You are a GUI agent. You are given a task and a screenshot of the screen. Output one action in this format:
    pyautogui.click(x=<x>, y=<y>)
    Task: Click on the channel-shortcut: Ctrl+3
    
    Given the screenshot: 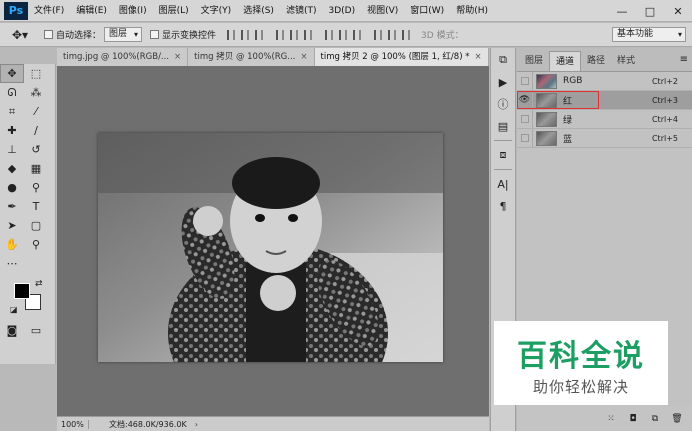 What is the action you would take?
    pyautogui.click(x=664, y=100)
    